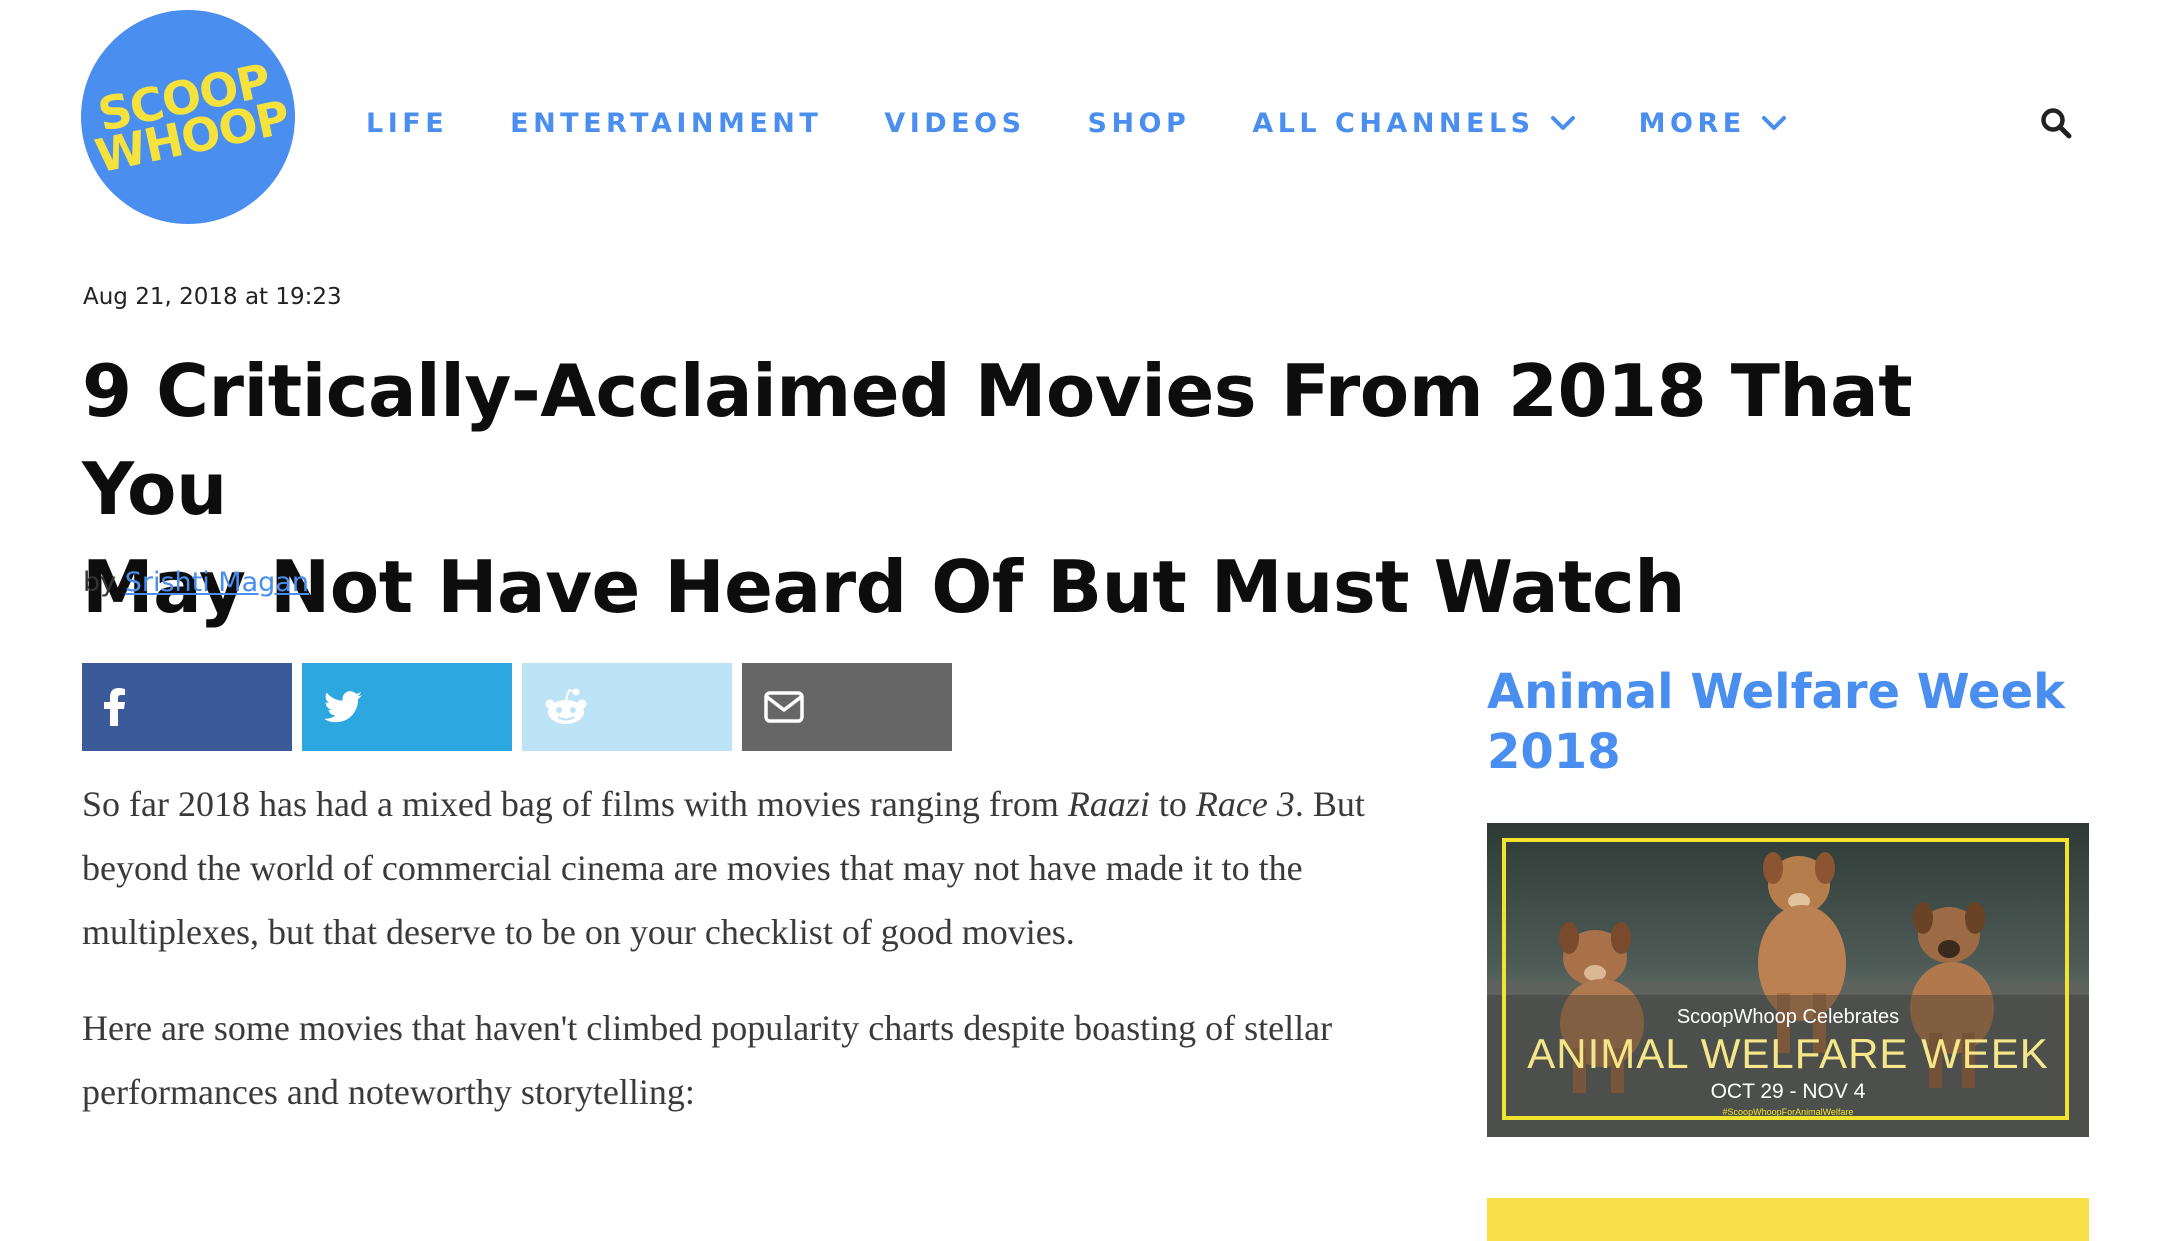  What do you see at coordinates (784, 707) in the screenshot?
I see `email-icon` at bounding box center [784, 707].